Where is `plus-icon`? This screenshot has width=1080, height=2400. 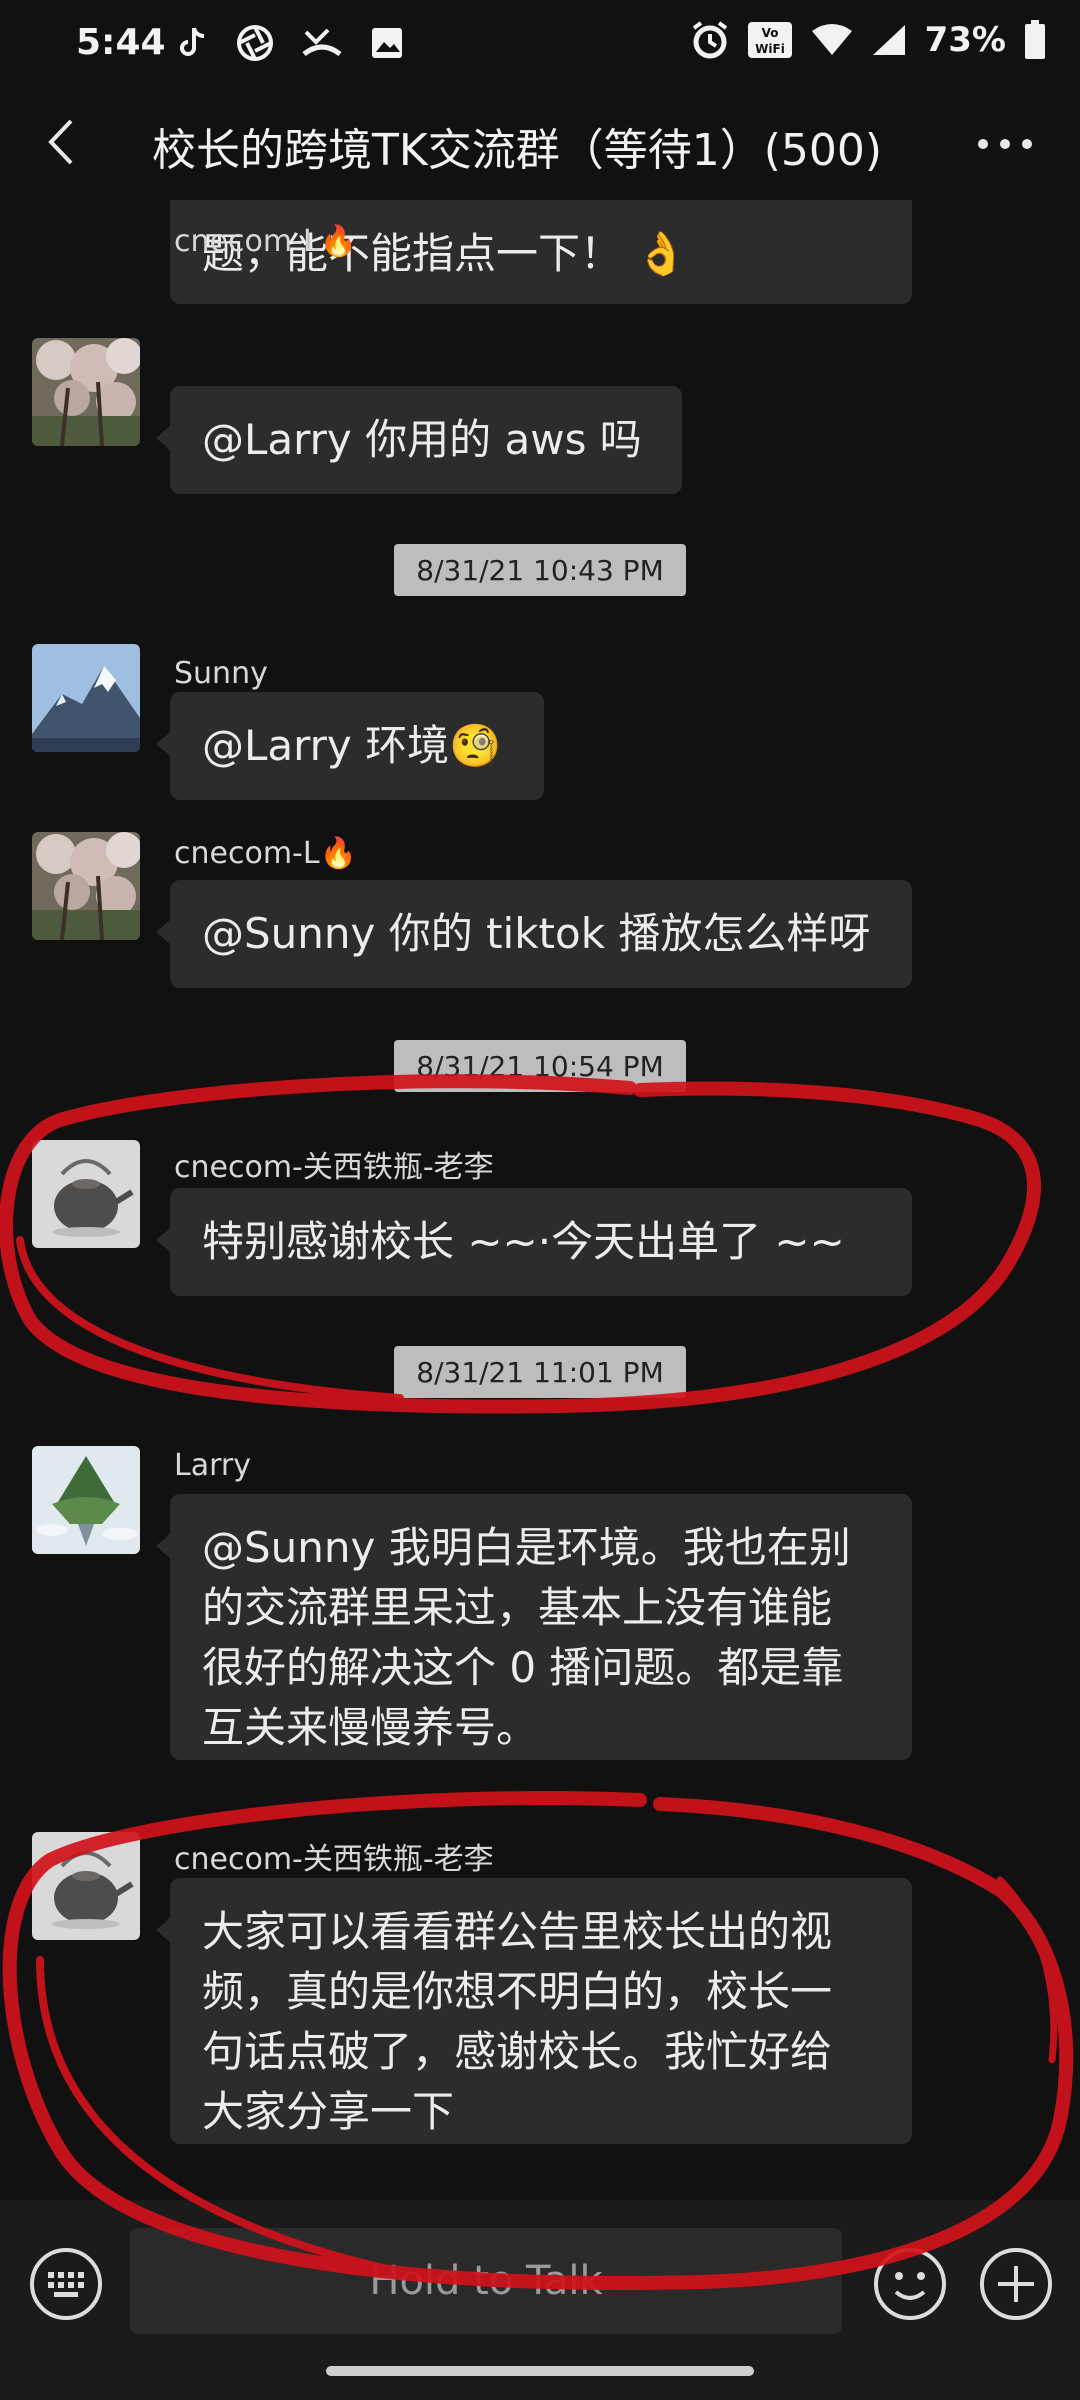
plus-icon is located at coordinates (1016, 2284).